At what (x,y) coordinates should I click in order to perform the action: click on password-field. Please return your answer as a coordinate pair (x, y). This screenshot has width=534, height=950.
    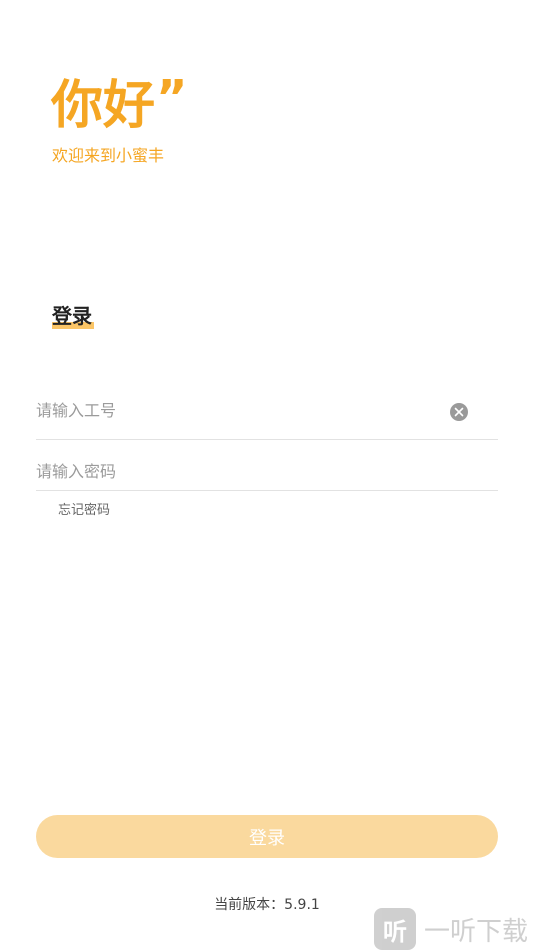
    Looking at the image, I should click on (267, 475).